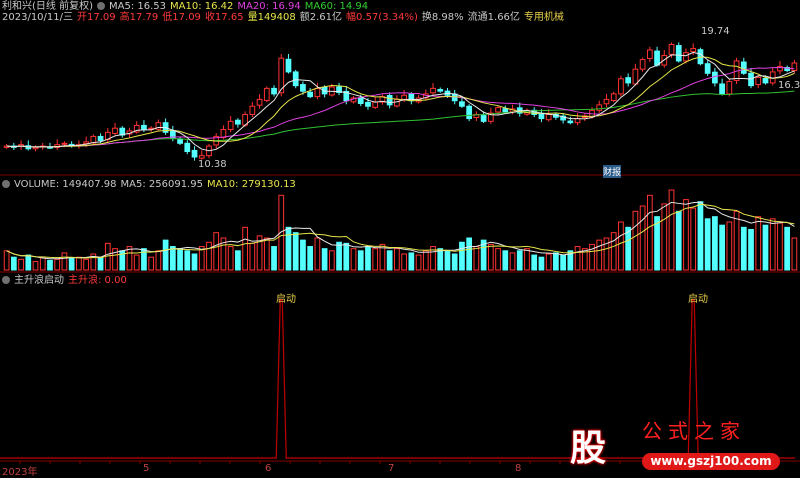 The image size is (800, 478). I want to click on x-axis-label: 2023年, so click(20, 472).